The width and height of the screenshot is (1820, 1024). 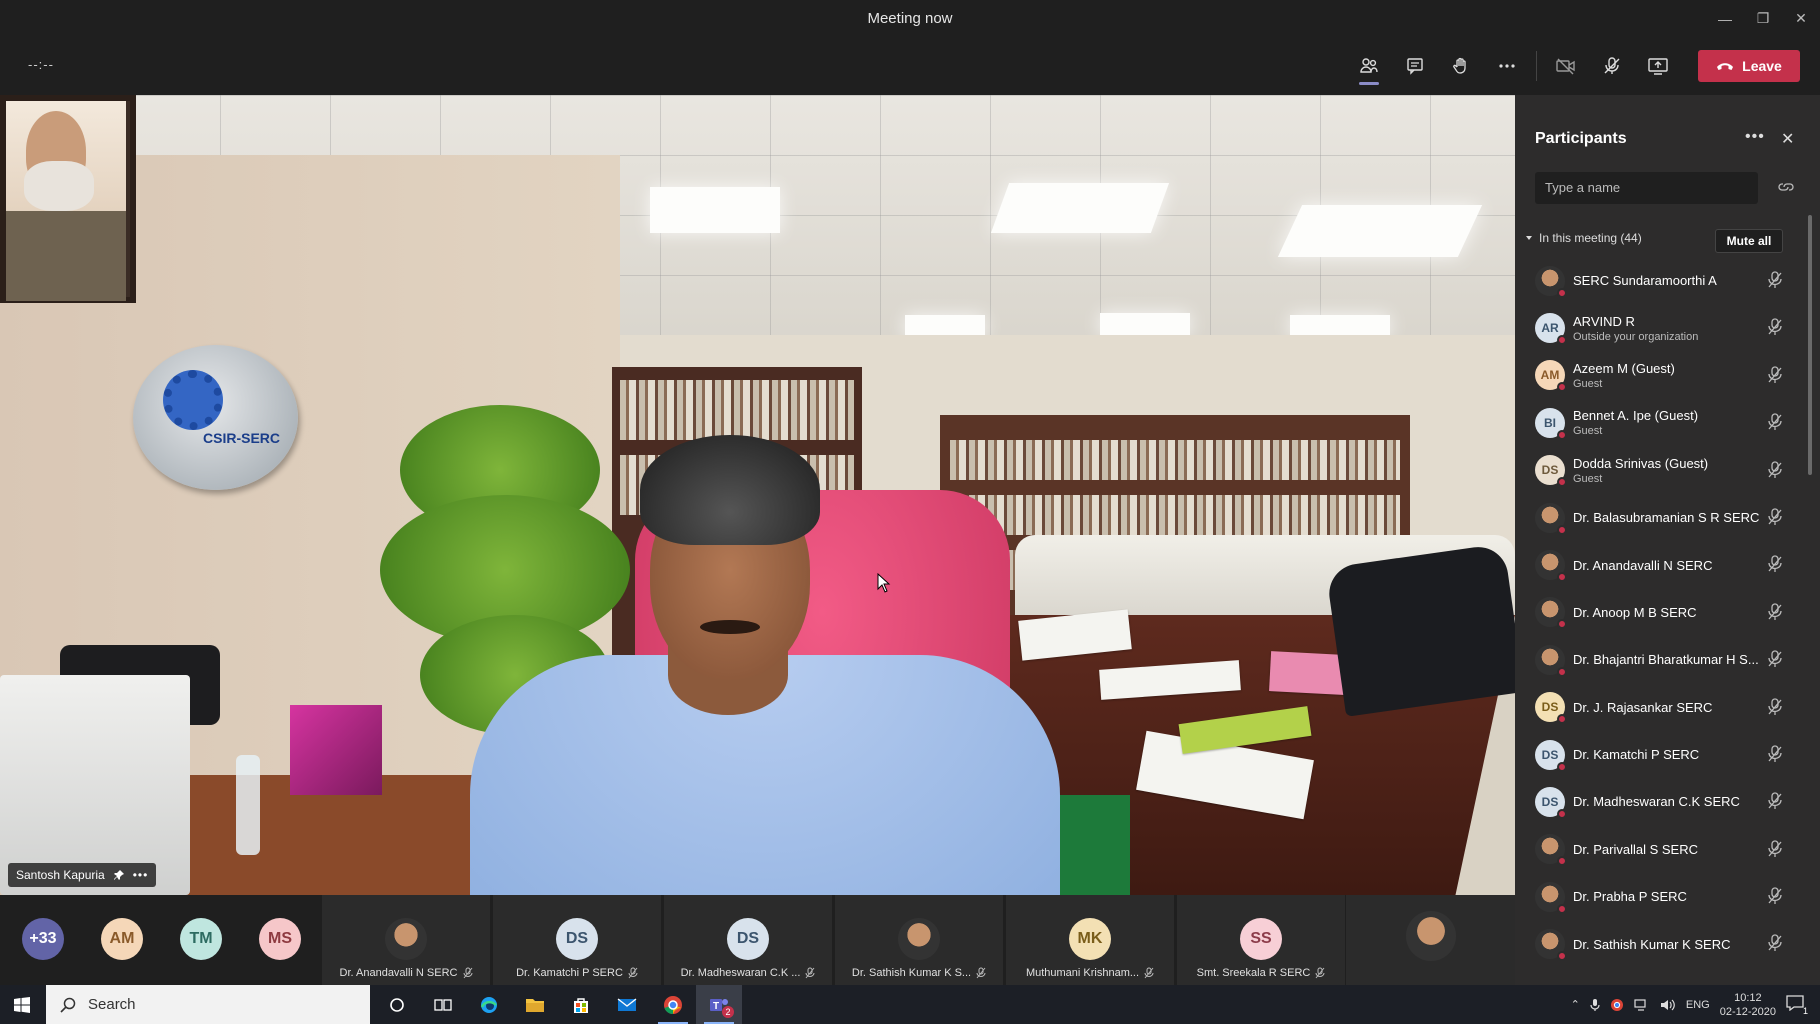 What do you see at coordinates (1595, 1005) in the screenshot?
I see `microphone-icon` at bounding box center [1595, 1005].